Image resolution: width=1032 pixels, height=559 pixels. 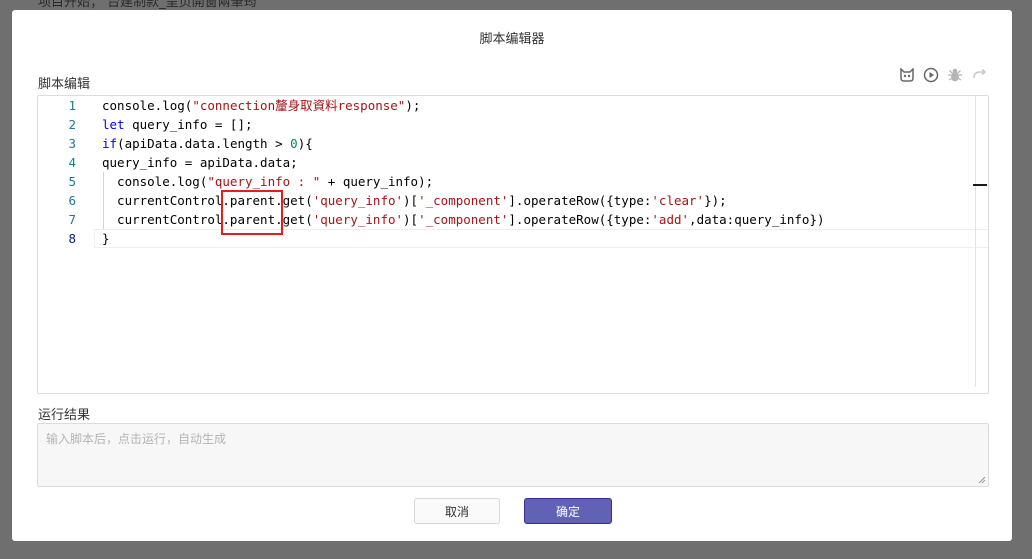 I want to click on editor-scrollbar, so click(x=975, y=241).